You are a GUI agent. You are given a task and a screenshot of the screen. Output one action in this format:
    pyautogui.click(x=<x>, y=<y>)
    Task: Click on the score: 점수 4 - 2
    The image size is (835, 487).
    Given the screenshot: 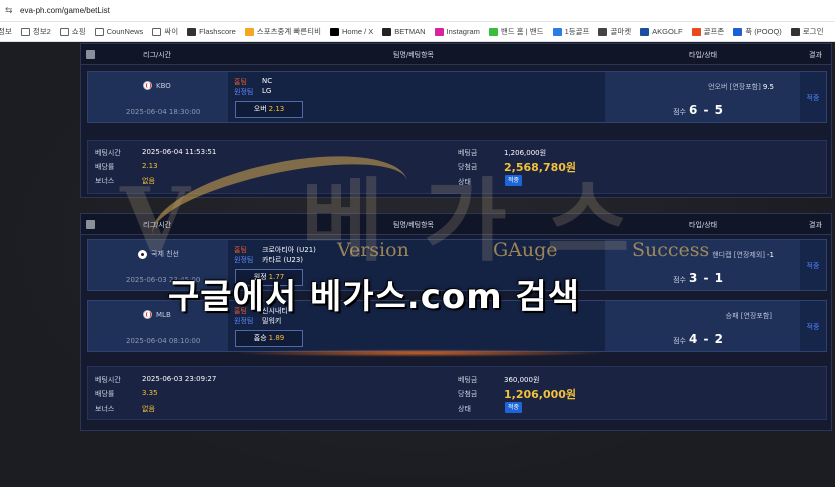 What is the action you would take?
    pyautogui.click(x=698, y=339)
    